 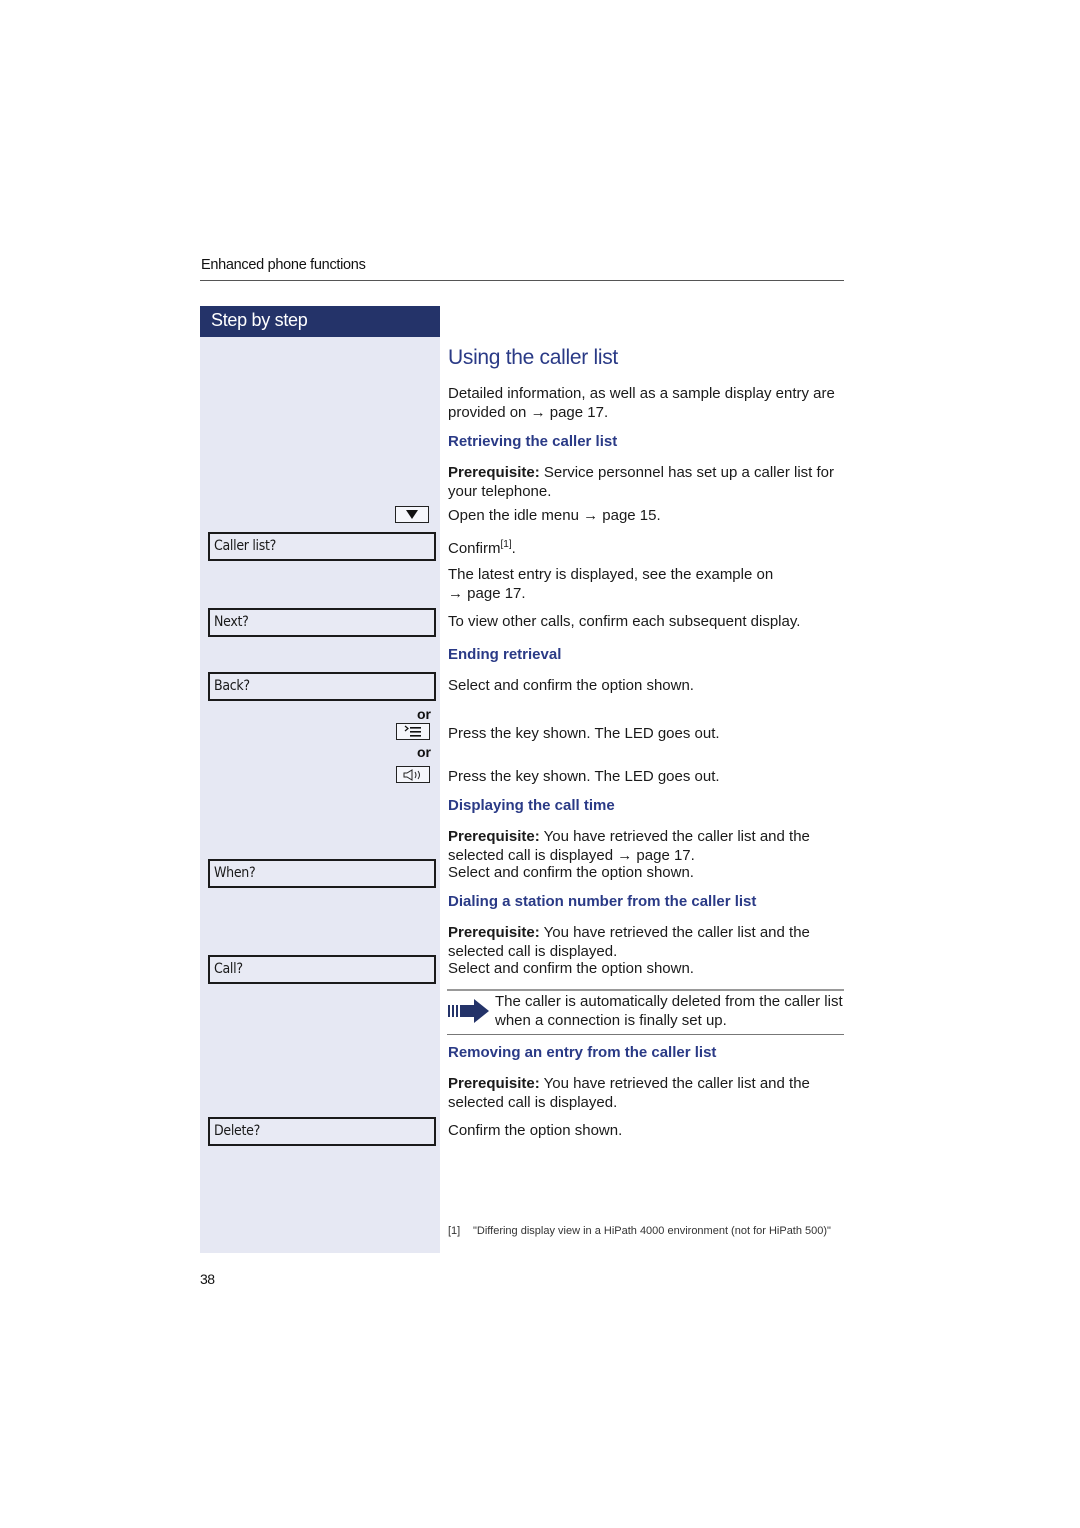 I want to click on menu-key, so click(x=413, y=731).